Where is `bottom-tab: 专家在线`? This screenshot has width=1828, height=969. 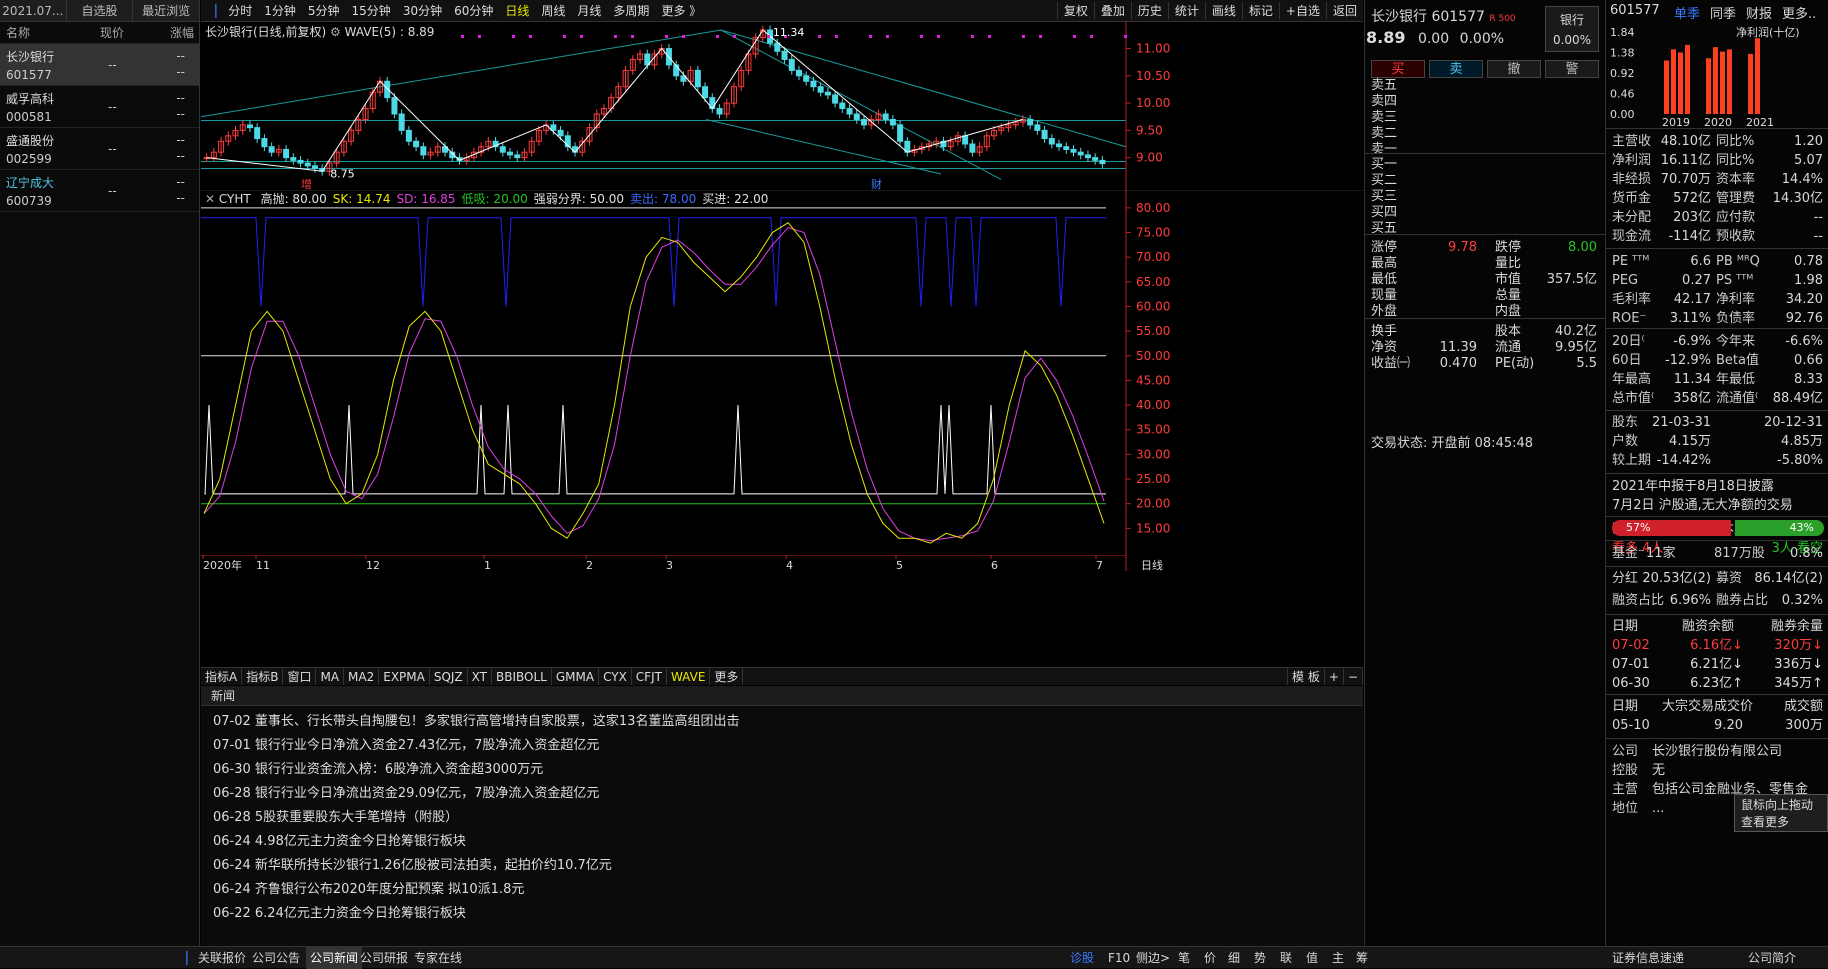 bottom-tab: 专家在线 is located at coordinates (438, 958).